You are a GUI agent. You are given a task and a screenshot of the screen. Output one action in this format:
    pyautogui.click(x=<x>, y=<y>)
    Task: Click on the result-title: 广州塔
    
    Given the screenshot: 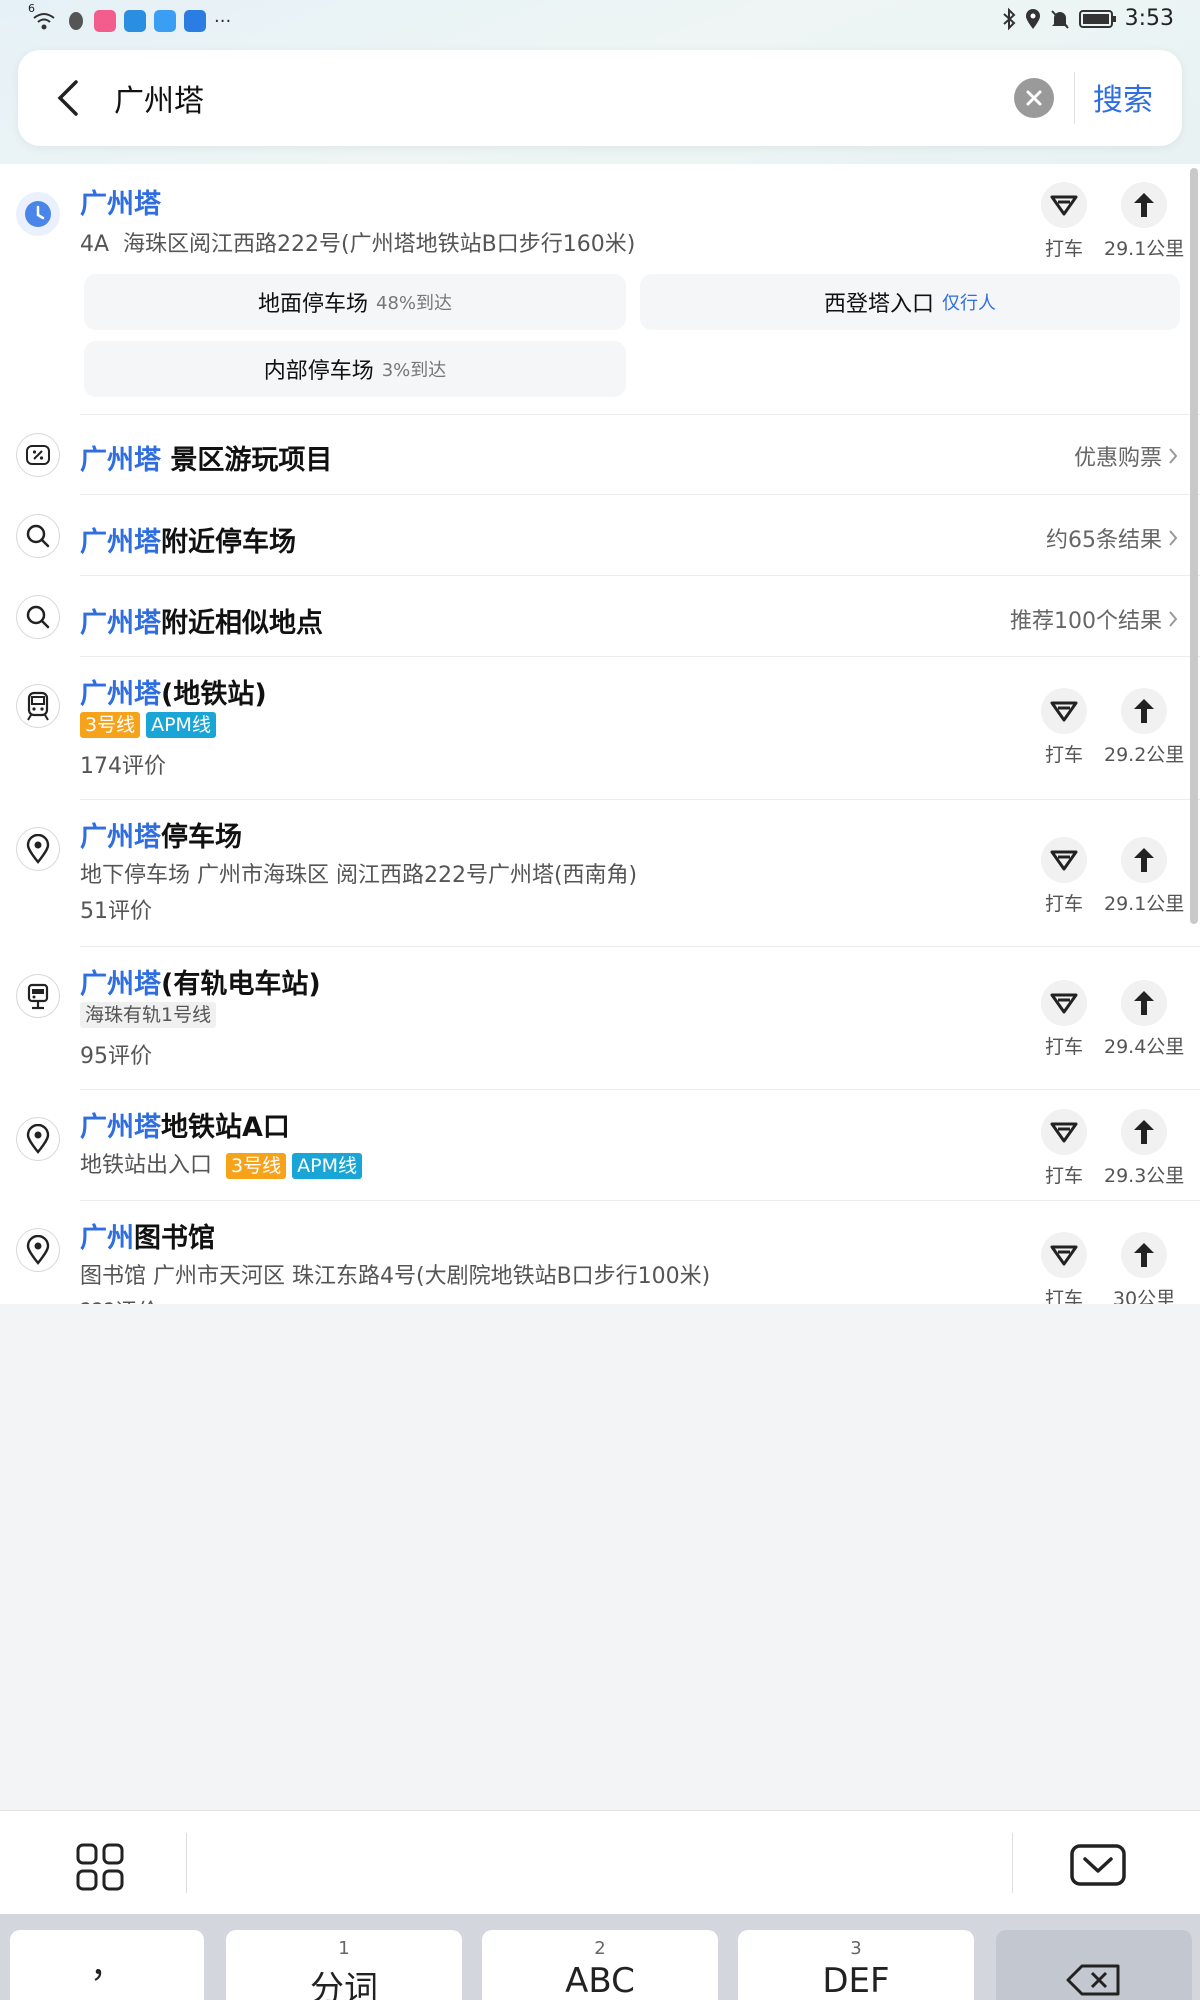 What is the action you would take?
    pyautogui.click(x=120, y=201)
    